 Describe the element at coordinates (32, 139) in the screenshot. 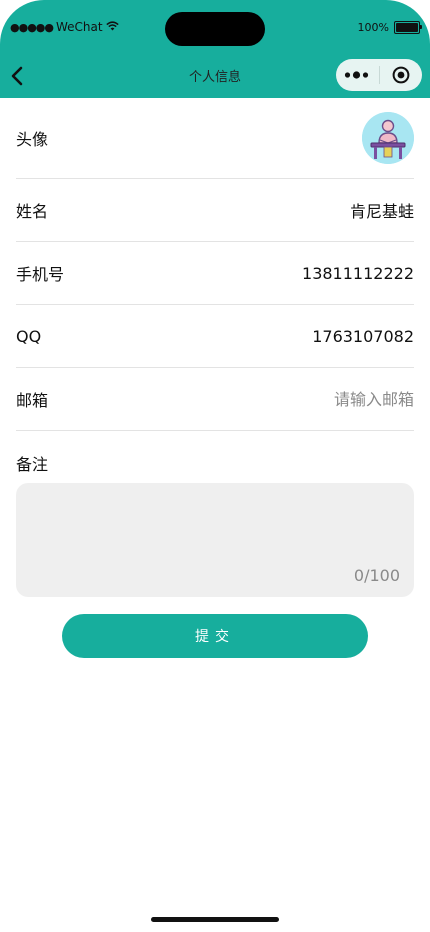

I see `avatar-label: 头像` at that location.